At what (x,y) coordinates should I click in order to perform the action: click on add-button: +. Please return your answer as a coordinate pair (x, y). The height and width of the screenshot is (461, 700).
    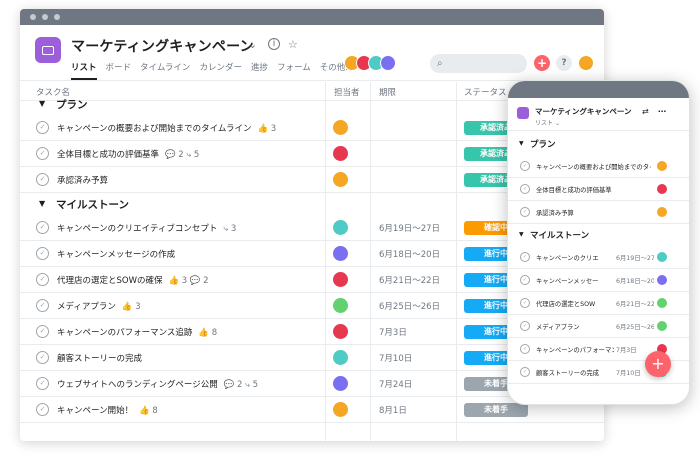
    Looking at the image, I should click on (542, 63).